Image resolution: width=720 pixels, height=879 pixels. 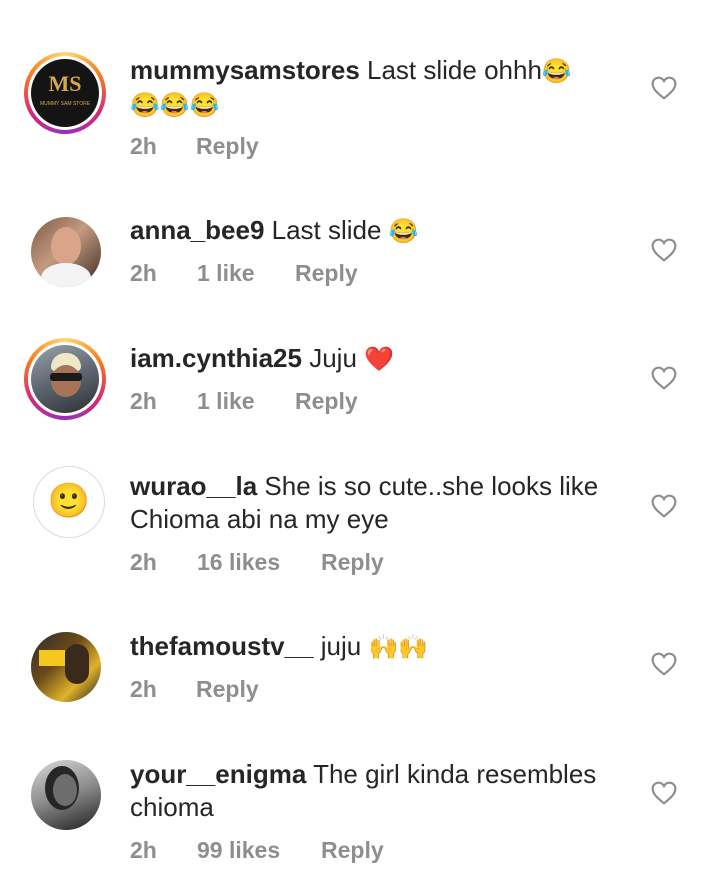 What do you see at coordinates (380, 88) in the screenshot?
I see `comment-text: mummysamstores Last slide ohhh😂 😂😂😂` at bounding box center [380, 88].